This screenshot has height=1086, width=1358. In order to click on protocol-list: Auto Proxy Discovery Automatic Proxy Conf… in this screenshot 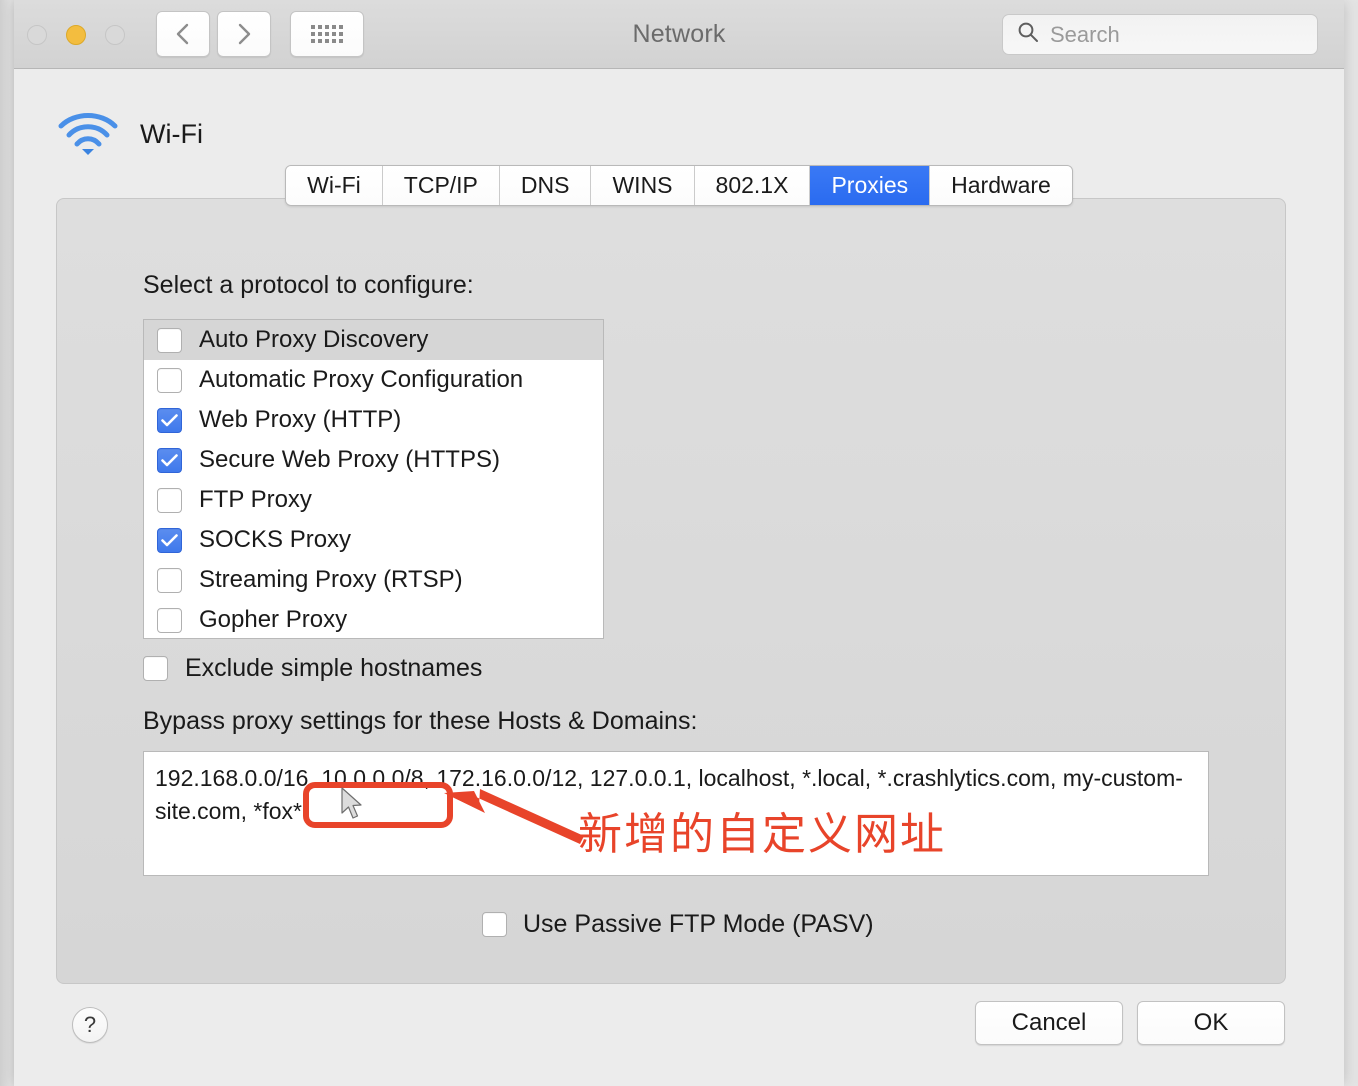, I will do `click(373, 479)`.